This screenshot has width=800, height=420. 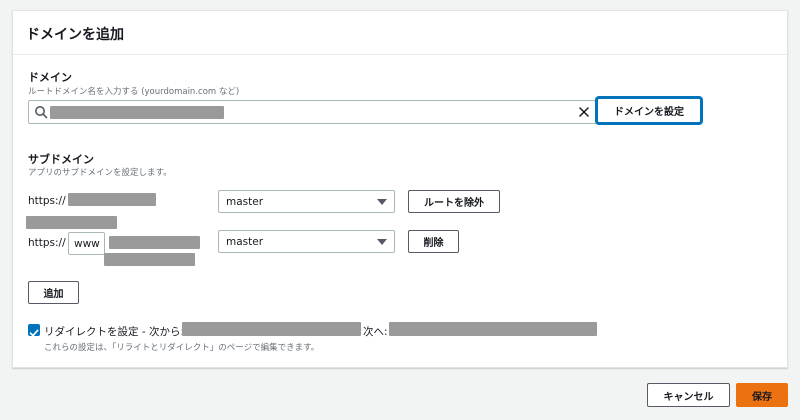 What do you see at coordinates (114, 332) in the screenshot?
I see `redirect-label: リダイレクトを設定 - 次から:` at bounding box center [114, 332].